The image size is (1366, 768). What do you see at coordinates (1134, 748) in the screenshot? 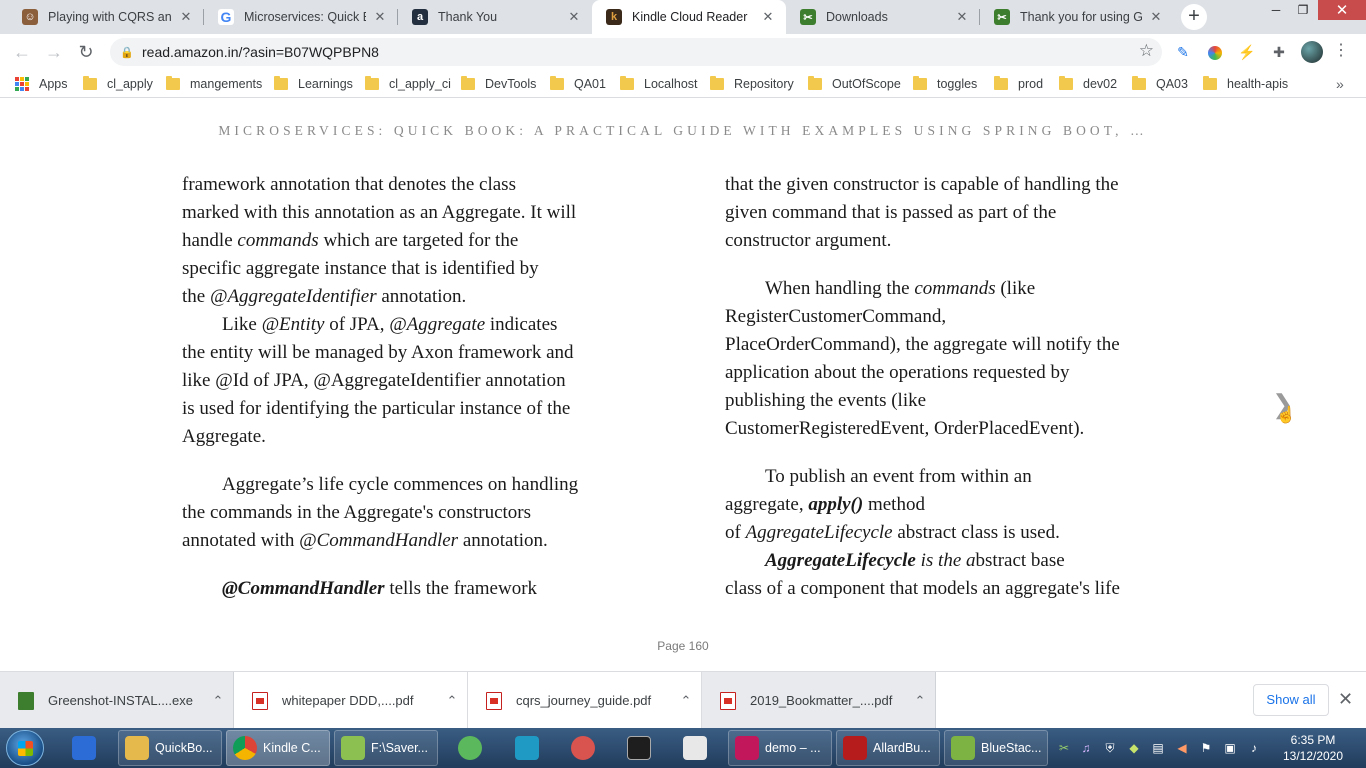
I see `tray-stack-icon: ◆` at bounding box center [1134, 748].